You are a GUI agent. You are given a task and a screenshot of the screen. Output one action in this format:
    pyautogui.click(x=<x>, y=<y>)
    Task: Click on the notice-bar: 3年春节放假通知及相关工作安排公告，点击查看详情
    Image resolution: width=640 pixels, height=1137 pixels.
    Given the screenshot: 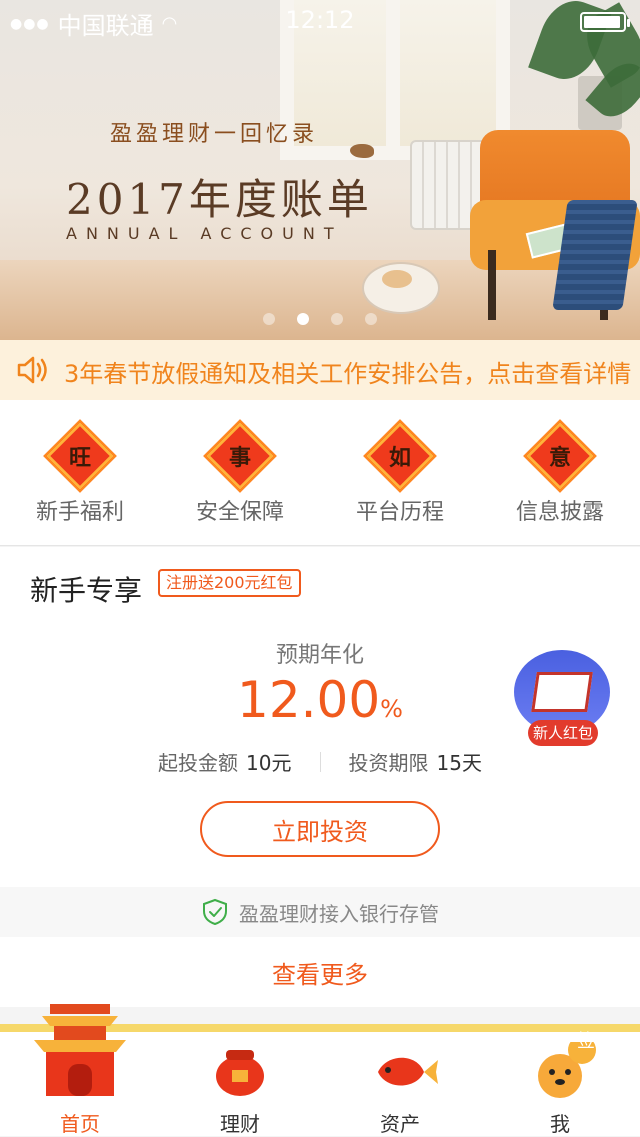 What is the action you would take?
    pyautogui.click(x=320, y=370)
    